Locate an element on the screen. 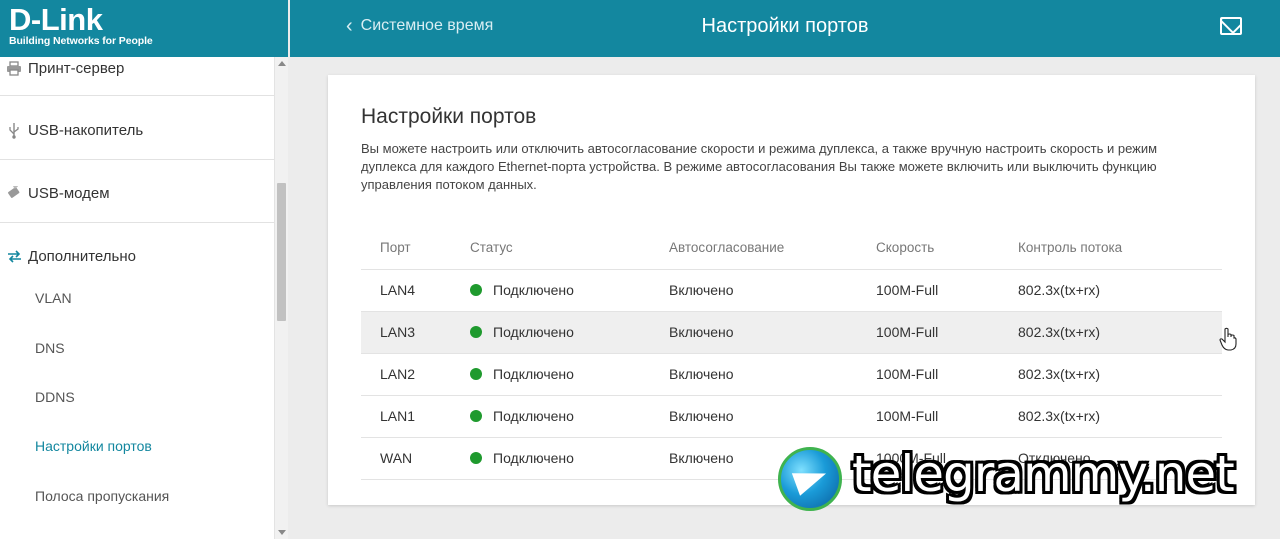  top-bar: ‹ Системное время Настройки портов is located at coordinates (785, 28).